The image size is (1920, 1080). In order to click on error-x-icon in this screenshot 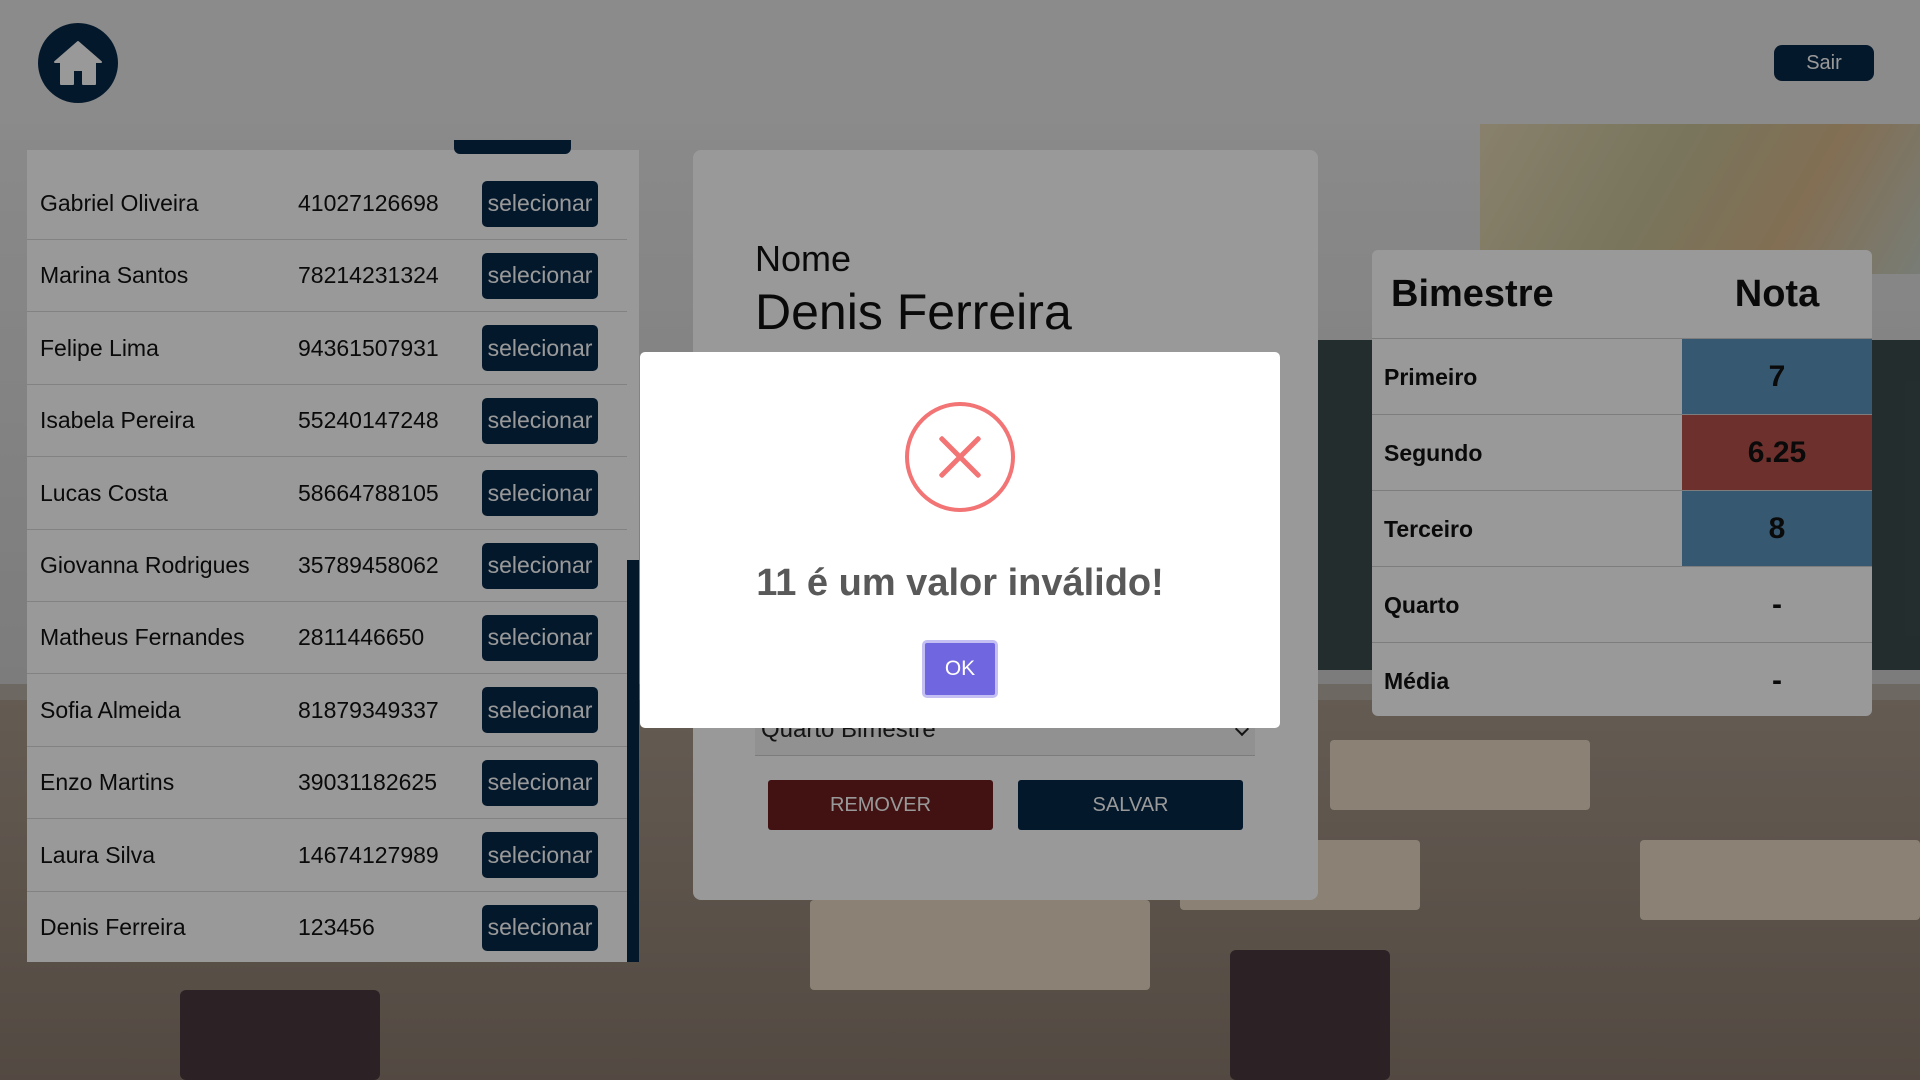, I will do `click(960, 457)`.